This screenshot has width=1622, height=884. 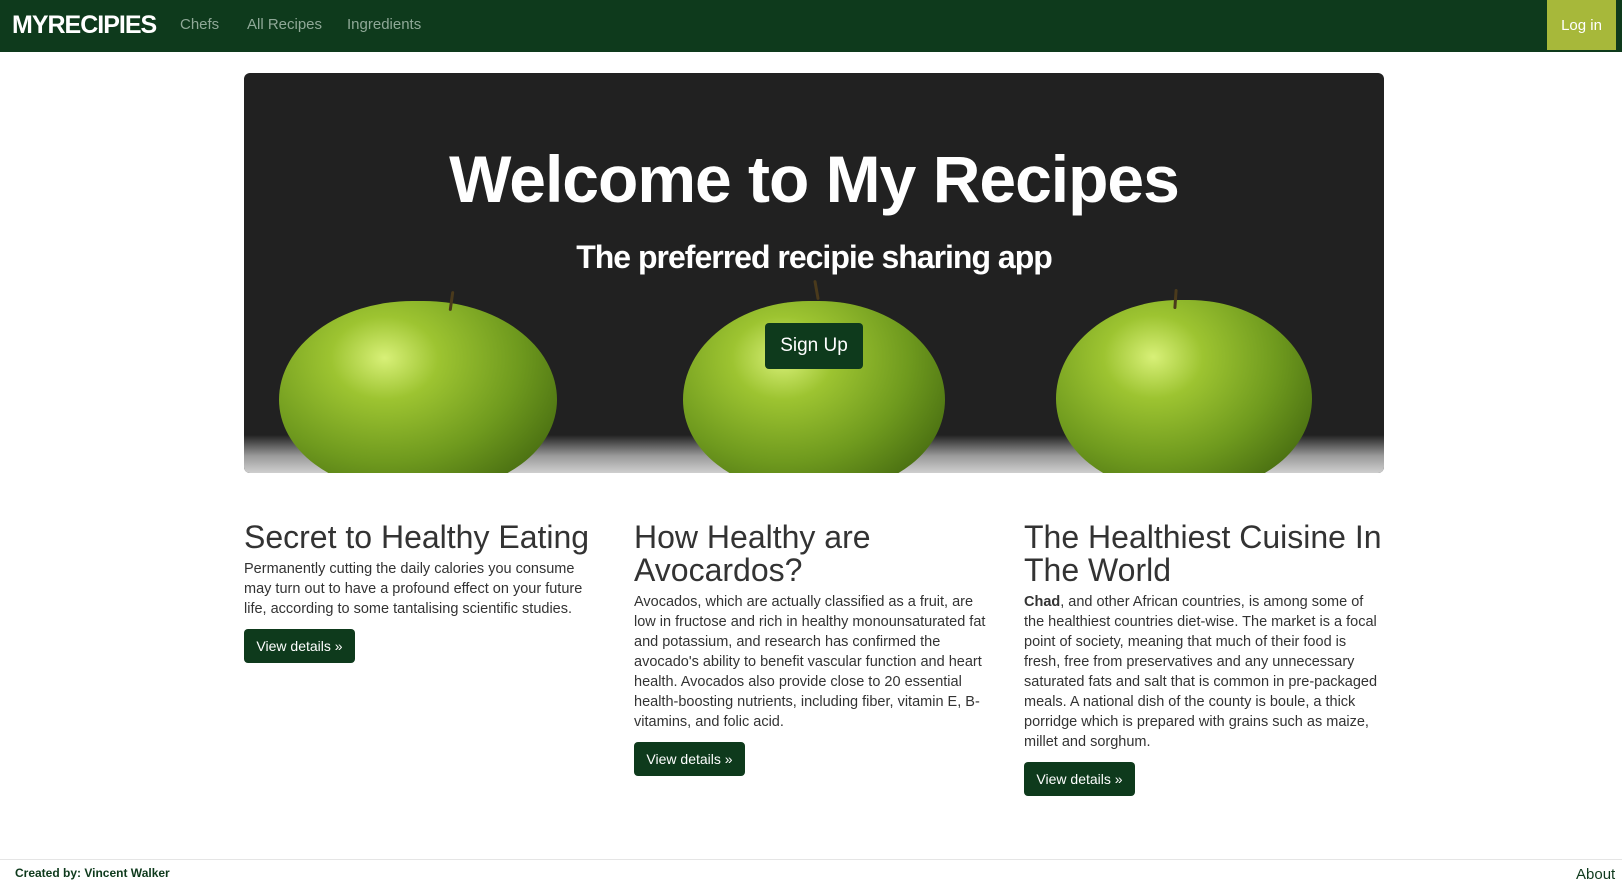 I want to click on footer-about-link: About, so click(x=1595, y=874).